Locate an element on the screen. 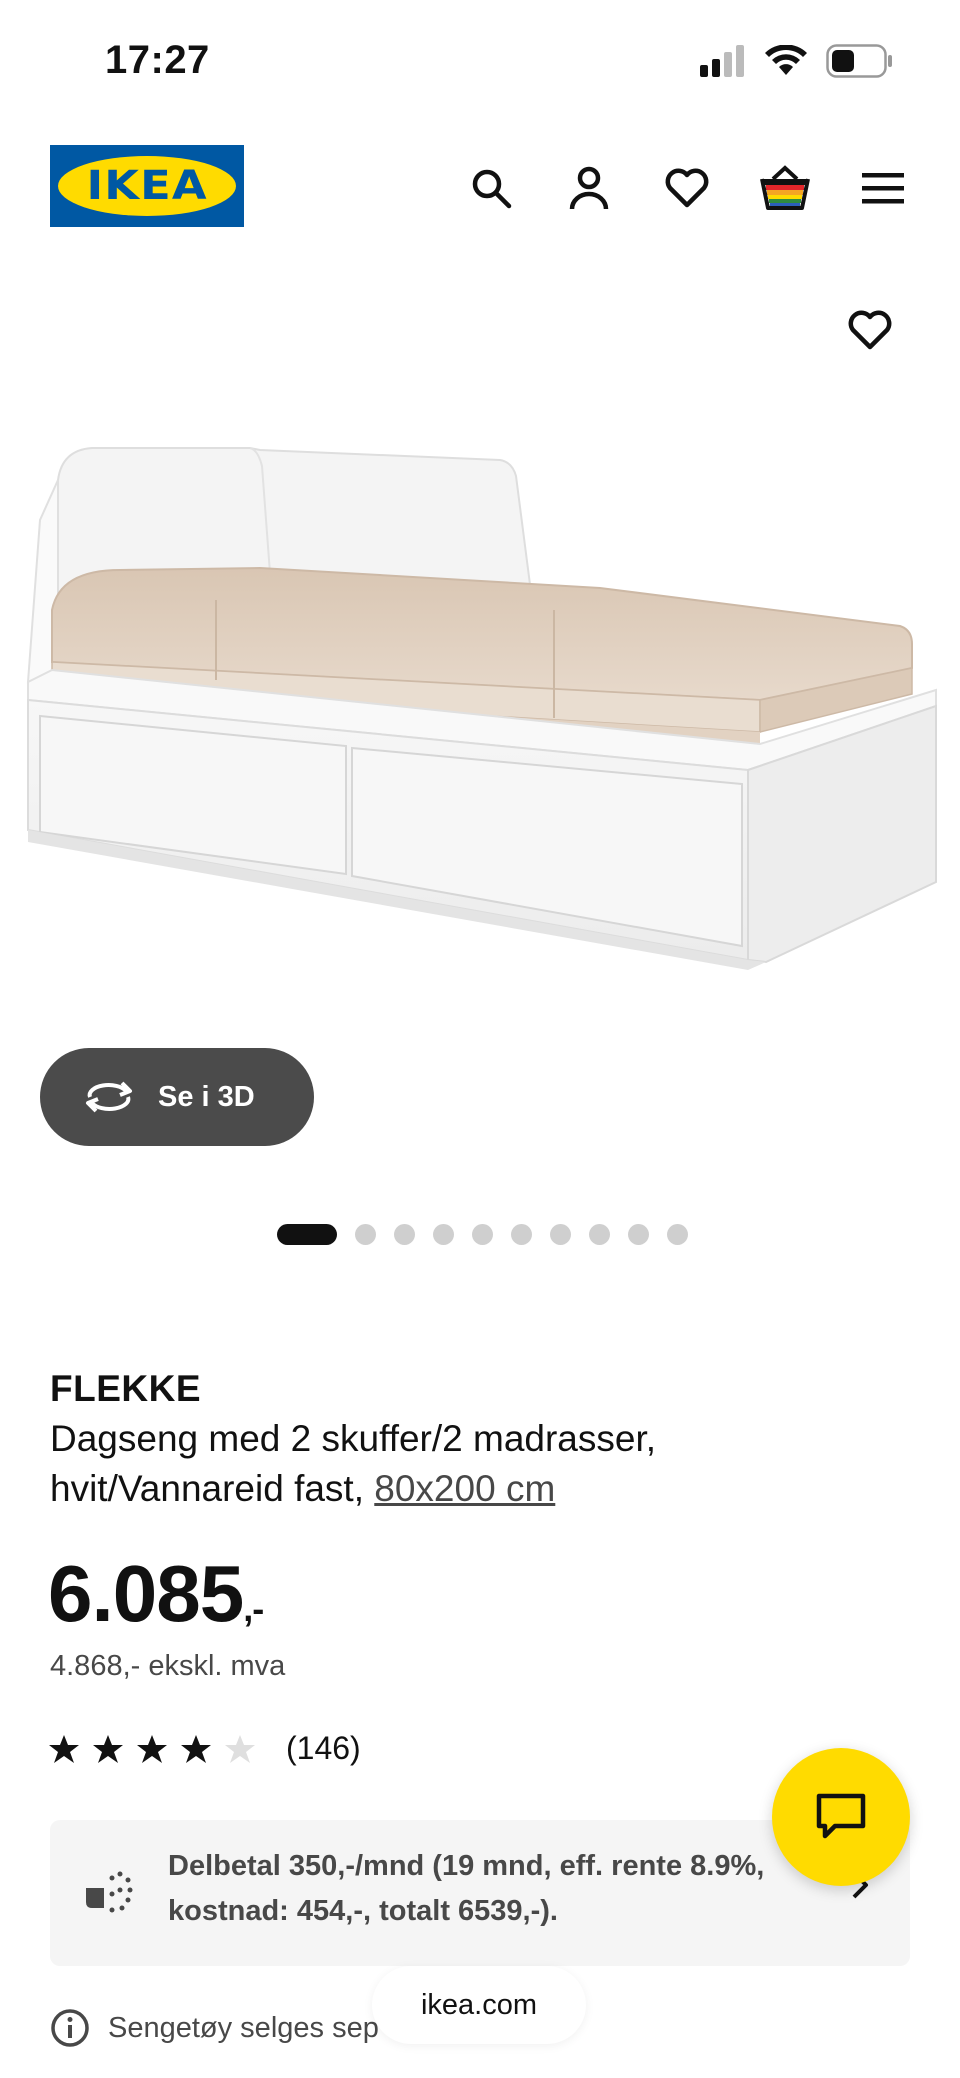 The image size is (960, 2078). product-name: FLEKKE is located at coordinates (125, 1388).